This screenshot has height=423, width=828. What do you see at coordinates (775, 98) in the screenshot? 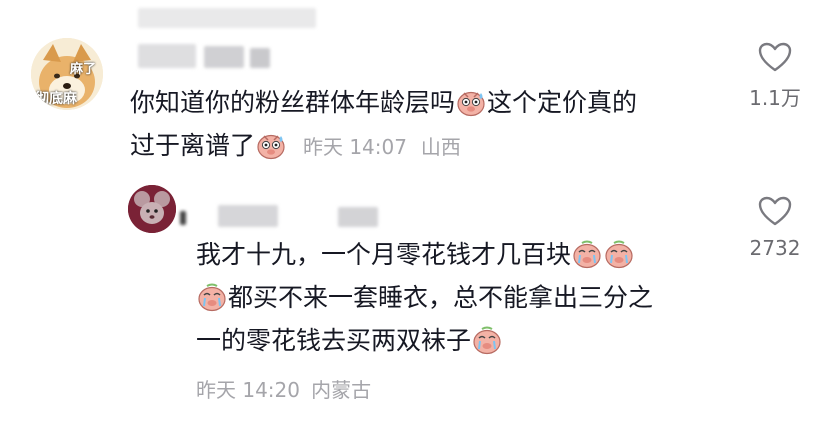
I see `like-count: 1.1万` at bounding box center [775, 98].